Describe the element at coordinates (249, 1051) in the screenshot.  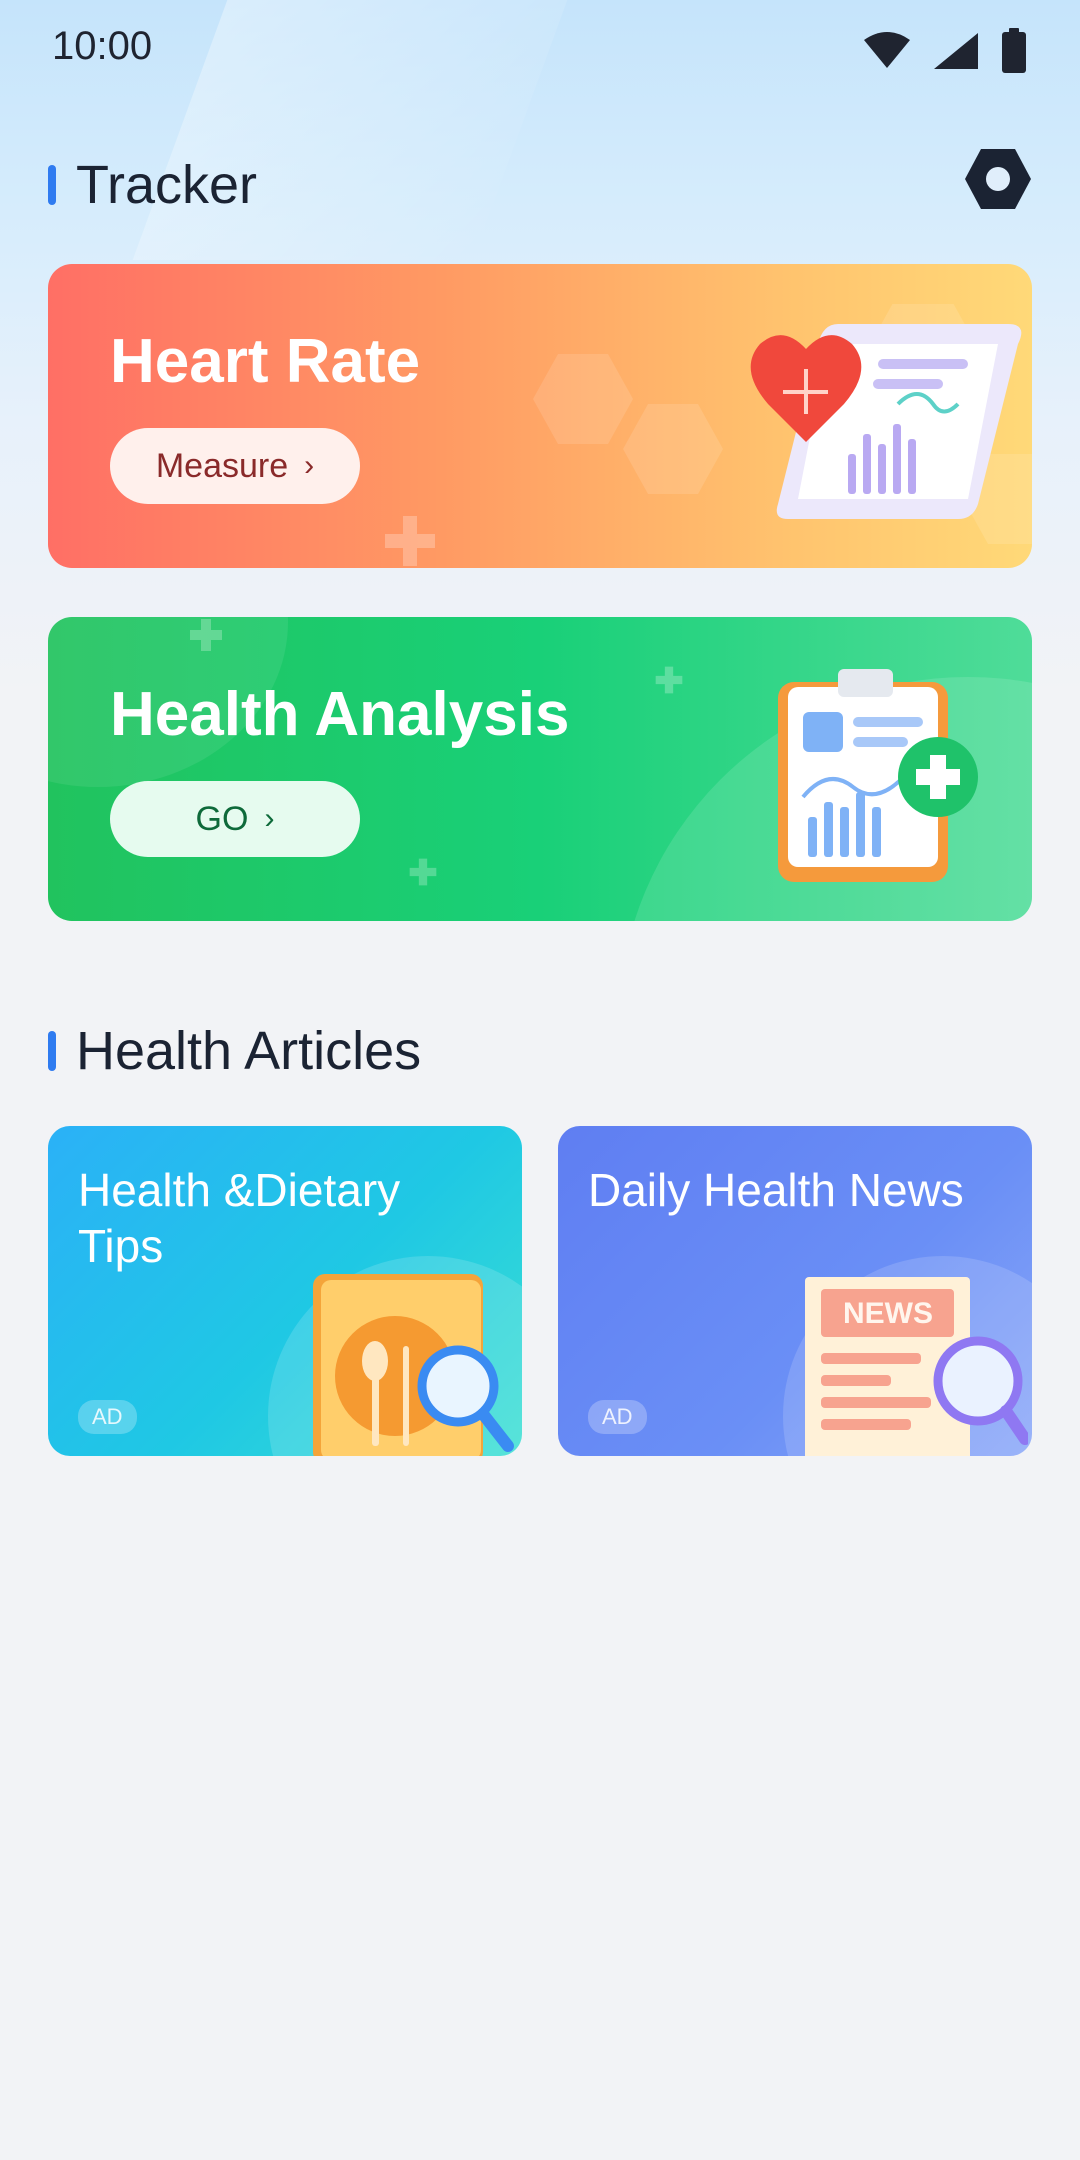
I see `articles-title: Health Articles` at that location.